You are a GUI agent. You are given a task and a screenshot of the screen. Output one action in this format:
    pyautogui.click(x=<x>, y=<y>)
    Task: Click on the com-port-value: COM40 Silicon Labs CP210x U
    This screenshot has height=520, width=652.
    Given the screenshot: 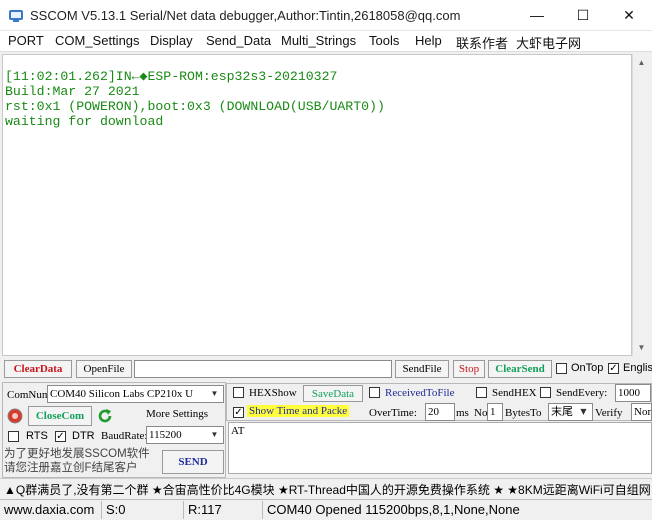 What is the action you would take?
    pyautogui.click(x=122, y=394)
    